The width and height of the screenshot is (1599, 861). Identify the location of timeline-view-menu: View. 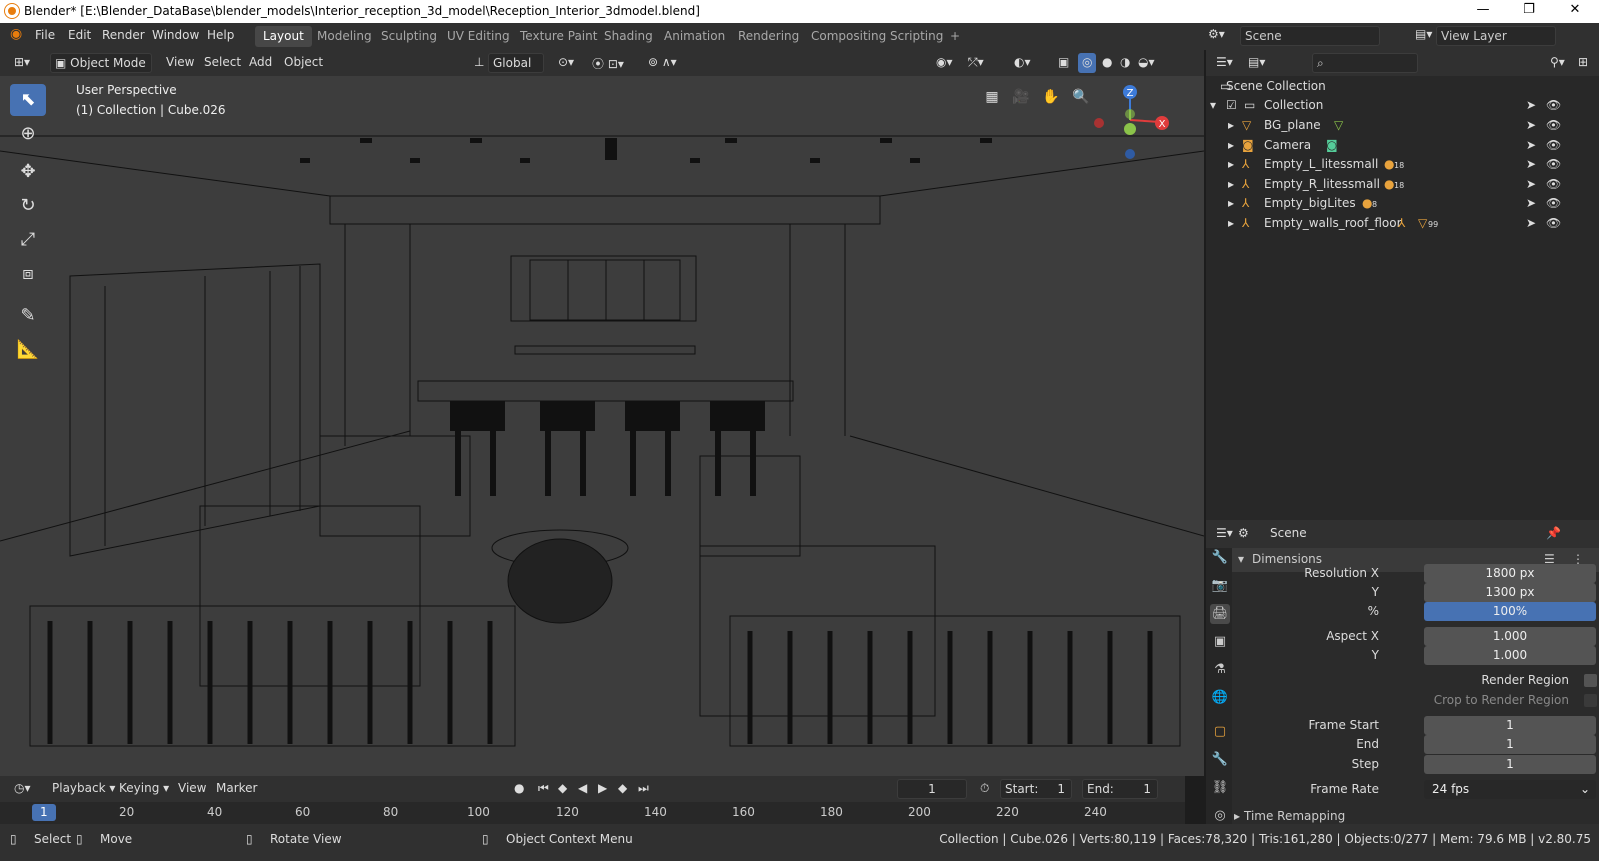
(192, 789).